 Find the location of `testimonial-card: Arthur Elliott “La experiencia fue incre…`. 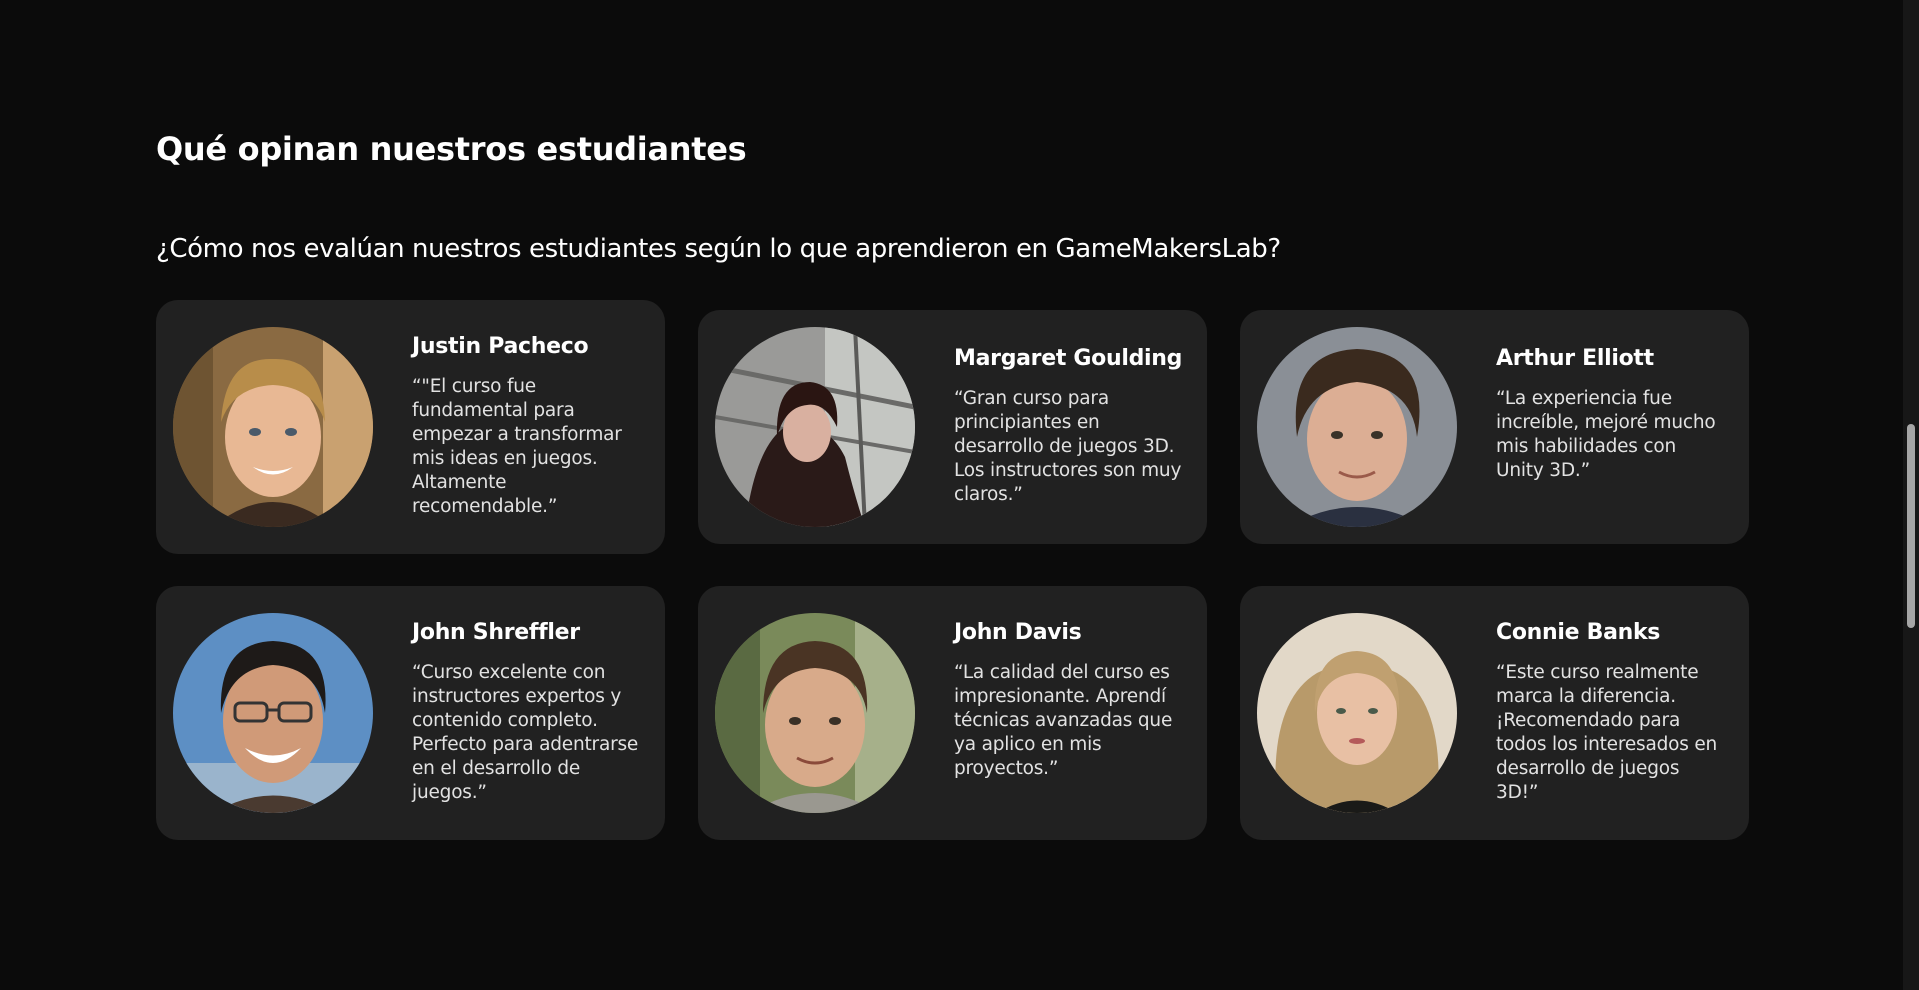

testimonial-card: Arthur Elliott “La experiencia fue incre… is located at coordinates (1494, 427).